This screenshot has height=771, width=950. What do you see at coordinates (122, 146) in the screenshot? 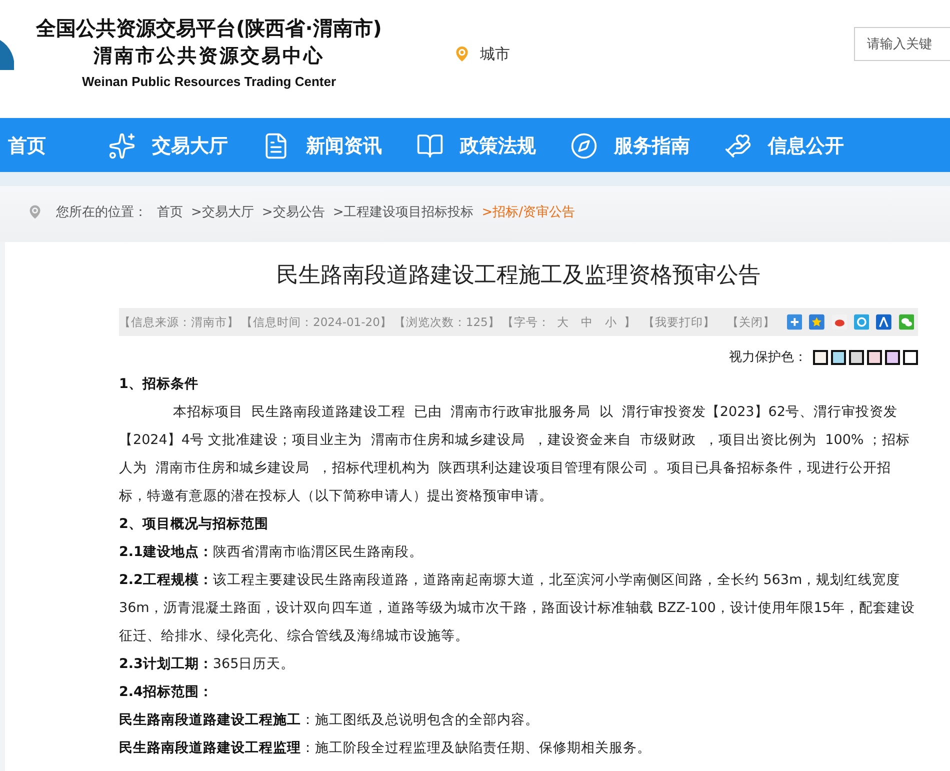
I see `sparkle-icon` at bounding box center [122, 146].